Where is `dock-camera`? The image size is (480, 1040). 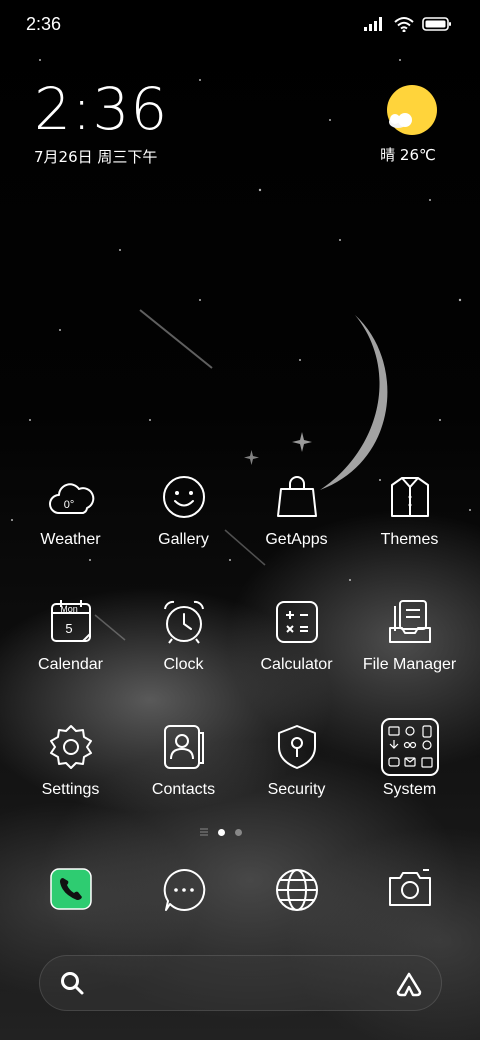
dock-camera is located at coordinates (409, 888).